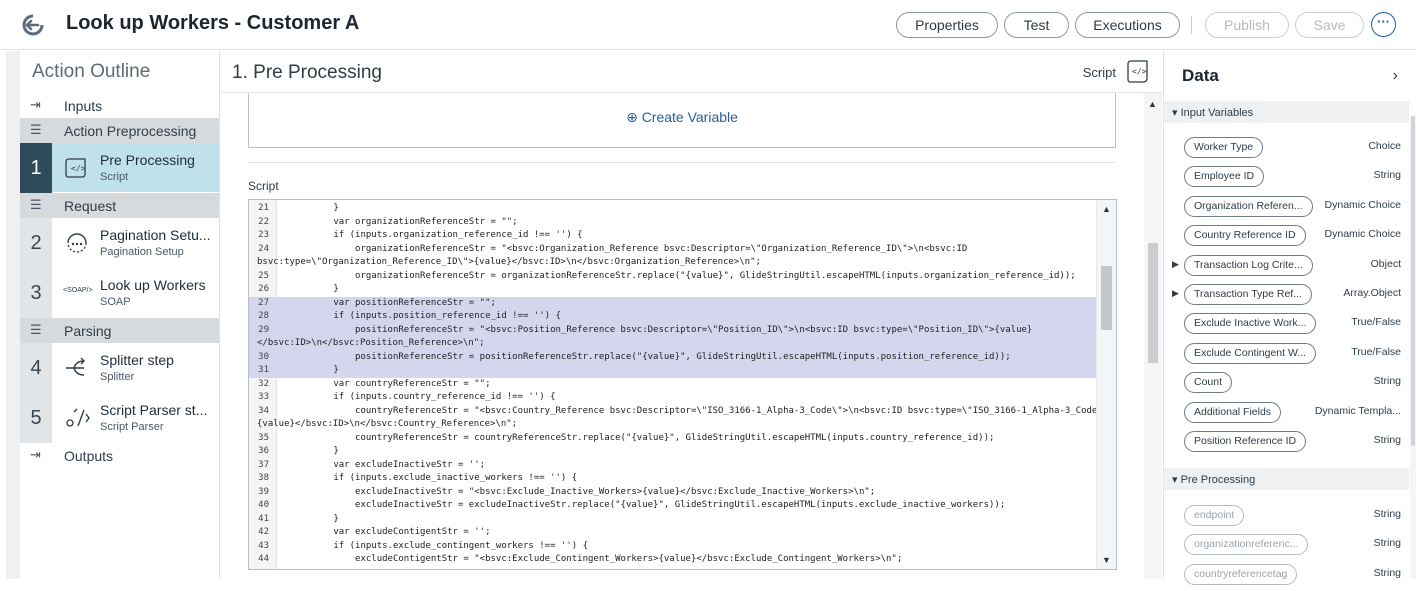 Image resolution: width=1416 pixels, height=591 pixels. I want to click on code-line: 31 }, so click(673, 371).